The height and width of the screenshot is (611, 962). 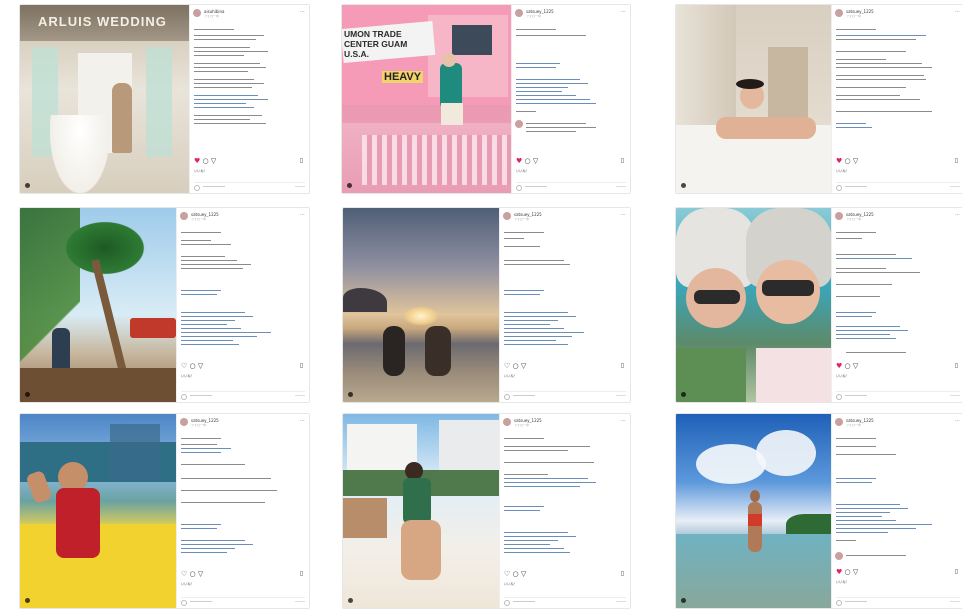 What do you see at coordinates (105, 99) in the screenshot?
I see `post-photo: ARLUIS WEDDING` at bounding box center [105, 99].